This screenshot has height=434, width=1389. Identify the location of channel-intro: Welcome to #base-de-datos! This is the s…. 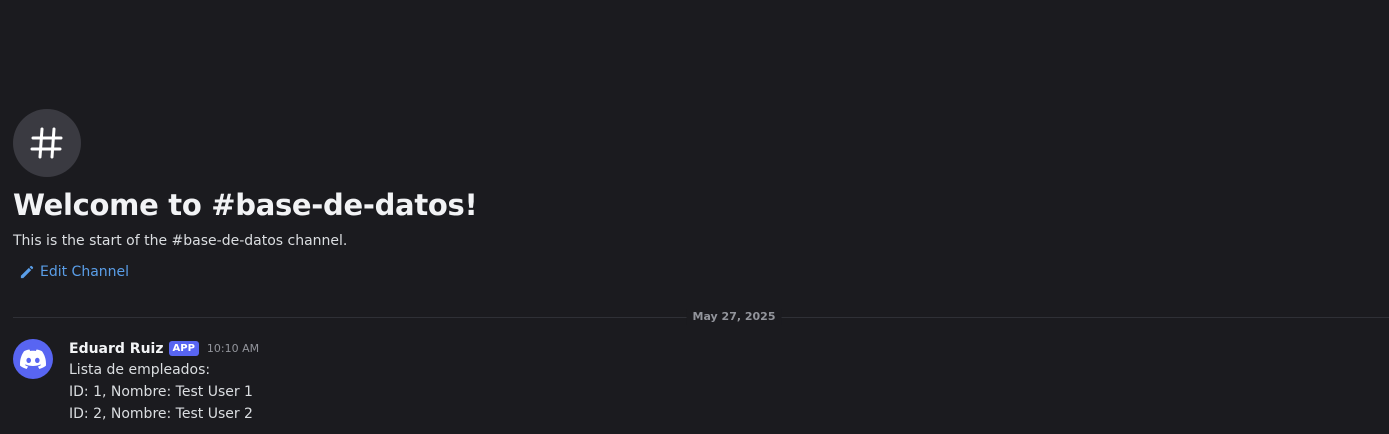
(245, 196).